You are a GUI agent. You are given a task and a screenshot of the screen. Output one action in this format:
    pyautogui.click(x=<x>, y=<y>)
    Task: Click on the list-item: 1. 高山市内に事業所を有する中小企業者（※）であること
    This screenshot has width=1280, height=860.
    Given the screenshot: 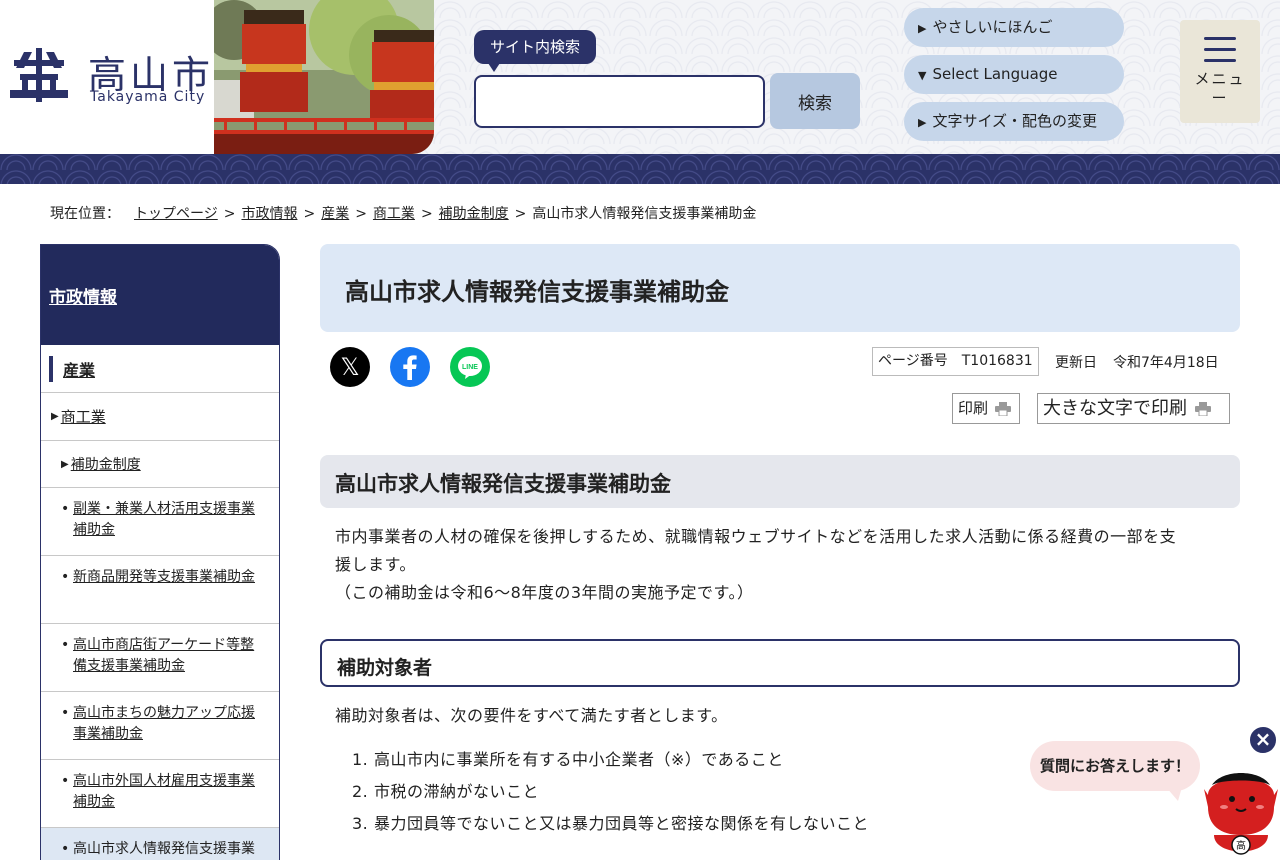 What is the action you would take?
    pyautogui.click(x=568, y=759)
    